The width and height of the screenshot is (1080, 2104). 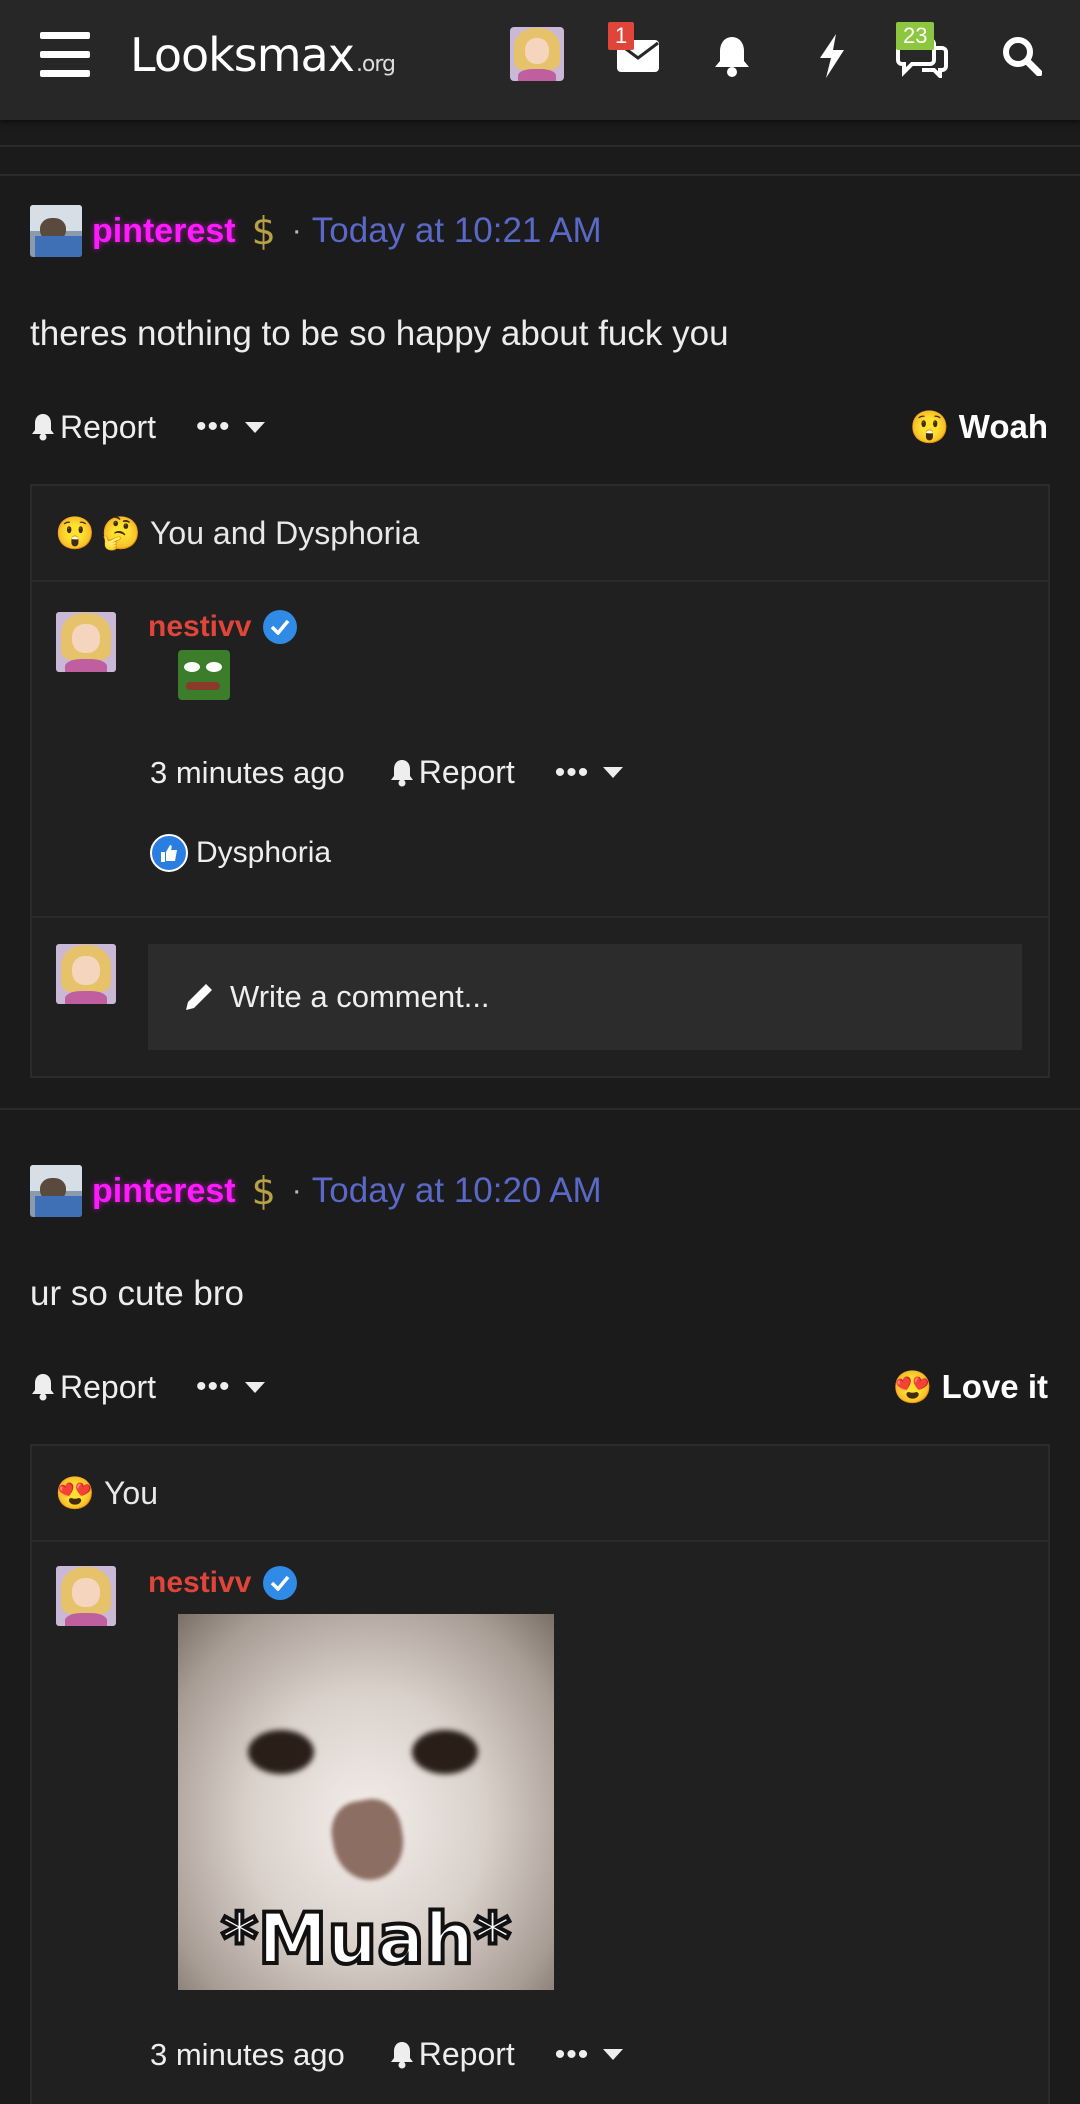 What do you see at coordinates (86, 974) in the screenshot?
I see `current-user-avatar` at bounding box center [86, 974].